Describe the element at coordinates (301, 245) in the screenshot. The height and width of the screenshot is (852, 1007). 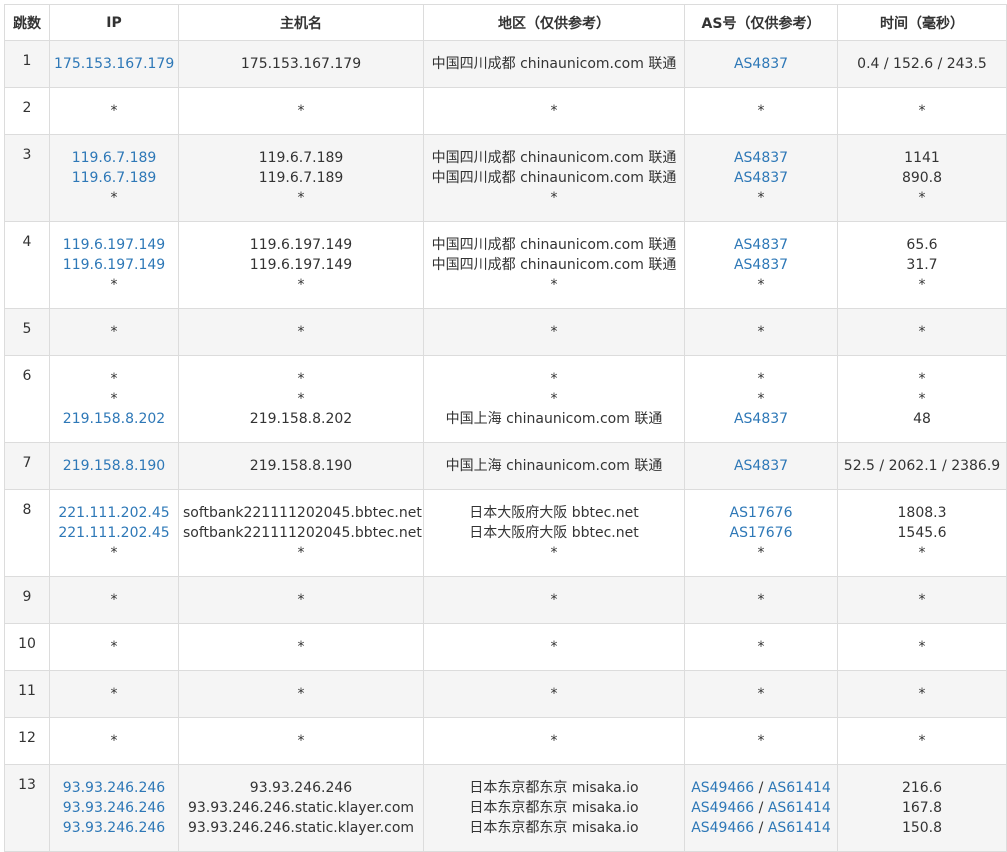
I see `hostname-text: 119.6.197.149` at that location.